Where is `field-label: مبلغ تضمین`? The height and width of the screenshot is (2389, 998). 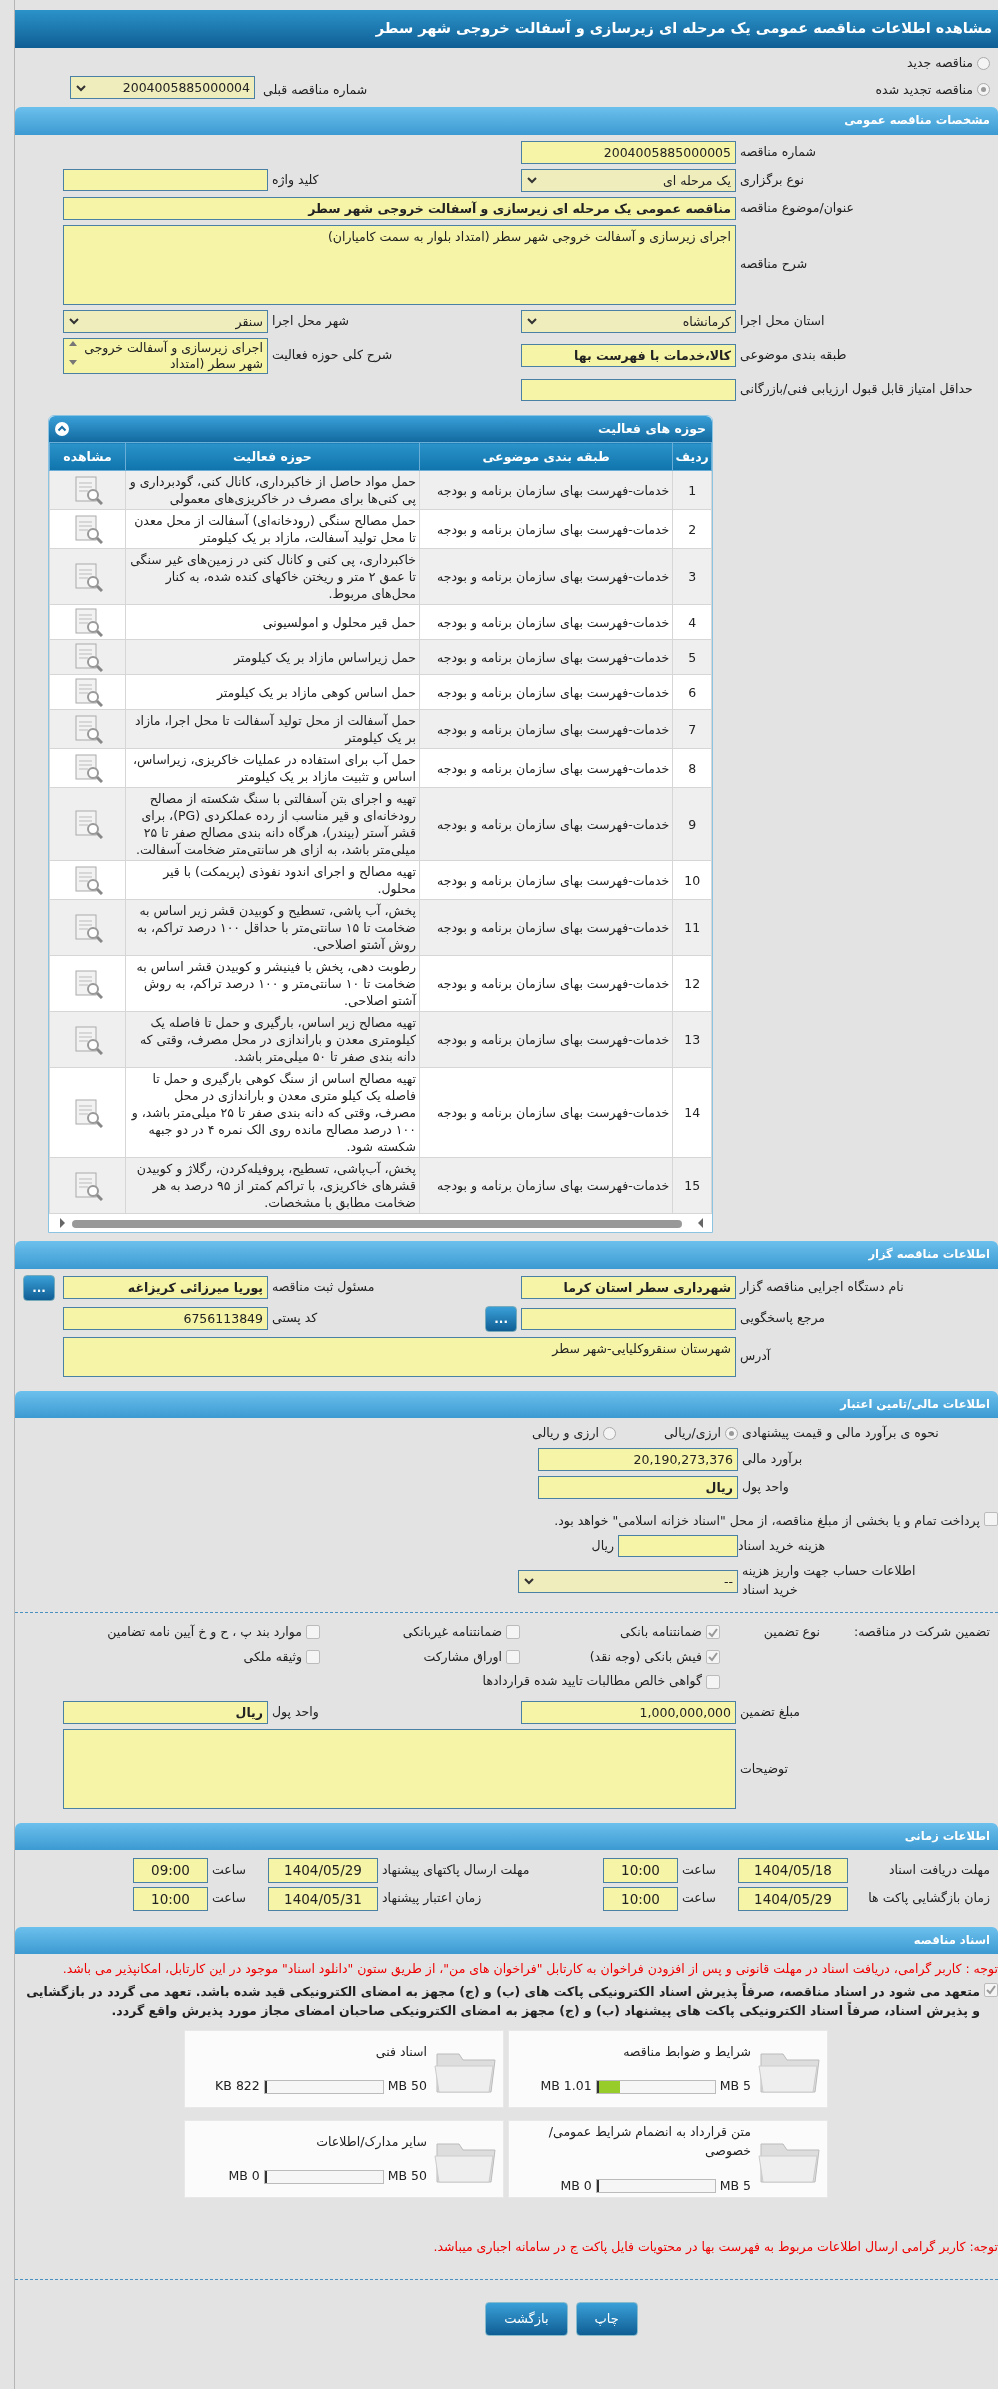 field-label: مبلغ تضمین is located at coordinates (770, 1712).